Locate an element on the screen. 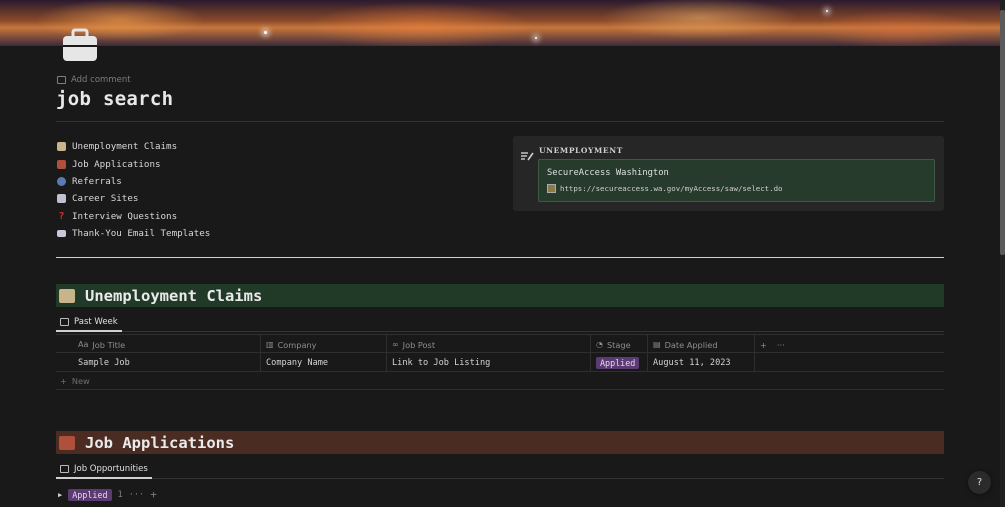 The image size is (1005, 507). view-tabbar: Job Opportunities is located at coordinates (500, 470).